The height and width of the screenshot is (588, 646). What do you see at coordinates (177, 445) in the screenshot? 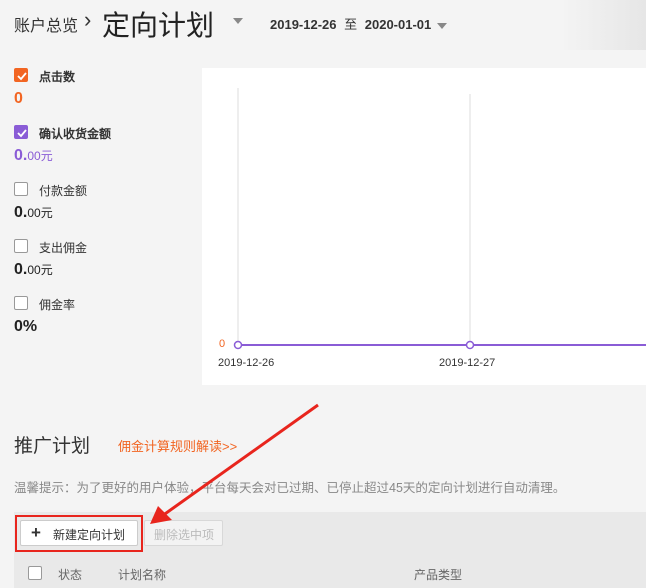
I see `commission-rules-link: 佣金计算规则解读>>` at bounding box center [177, 445].